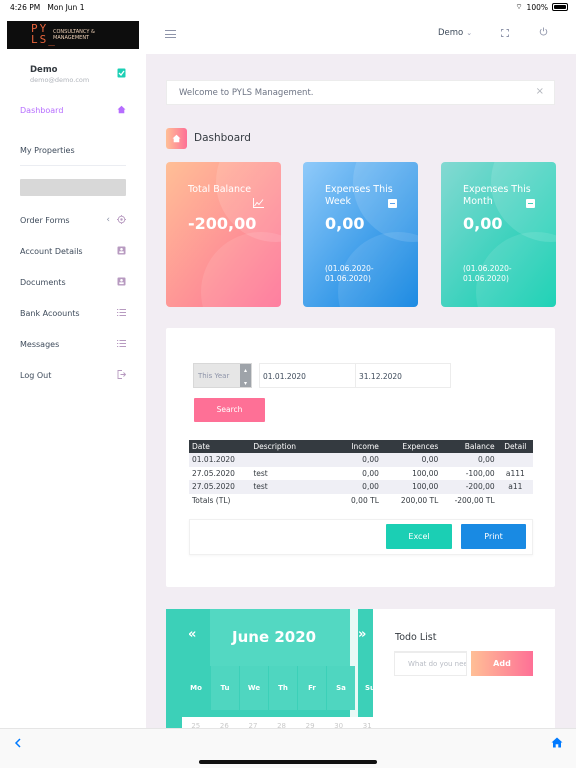 The height and width of the screenshot is (768, 576). What do you see at coordinates (220, 446) in the screenshot?
I see `column-header: Date` at bounding box center [220, 446].